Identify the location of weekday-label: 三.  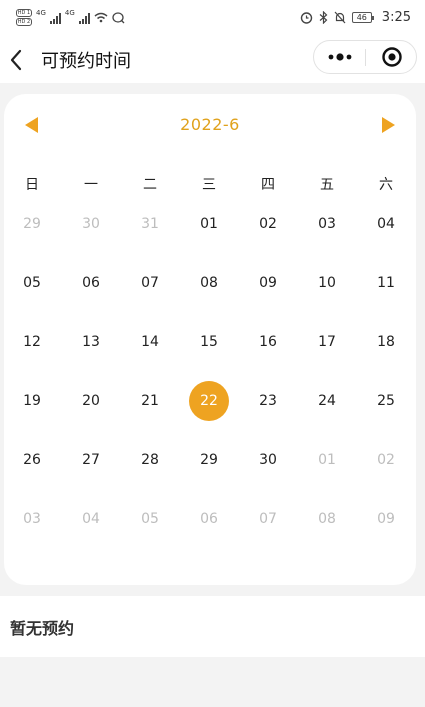
(209, 185).